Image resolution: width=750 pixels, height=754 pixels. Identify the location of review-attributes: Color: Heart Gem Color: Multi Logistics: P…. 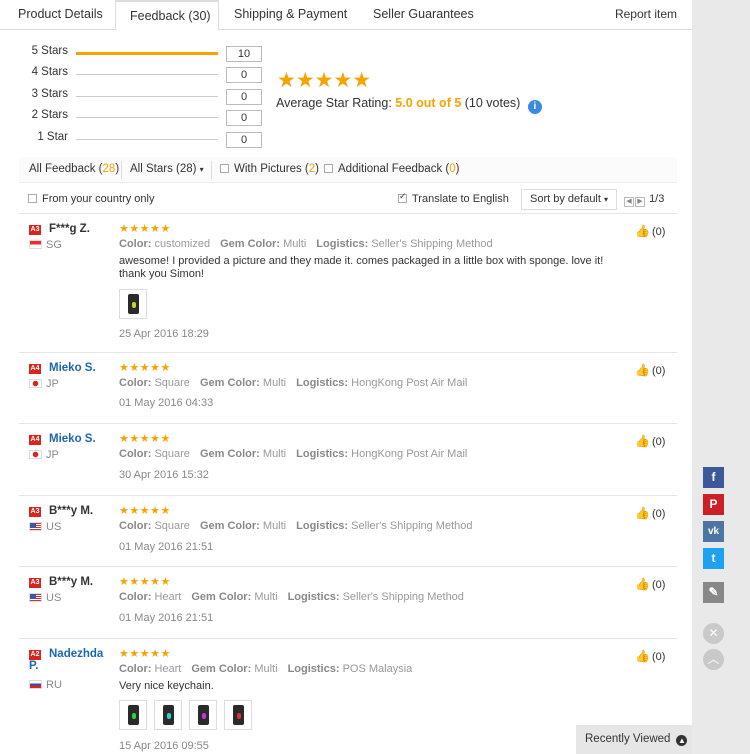
(265, 669).